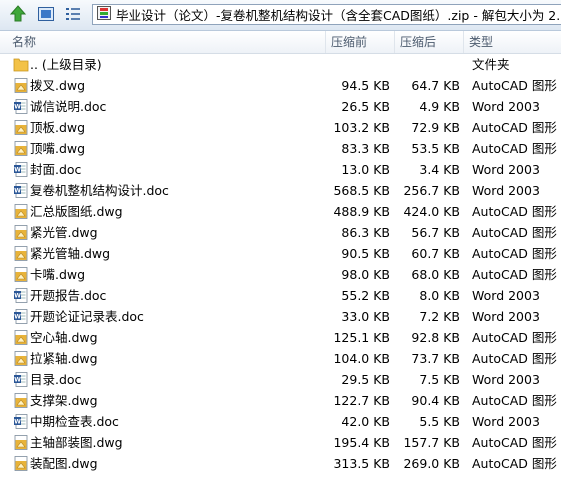 The width and height of the screenshot is (561, 491). I want to click on large-icons-view-icon, so click(46, 14).